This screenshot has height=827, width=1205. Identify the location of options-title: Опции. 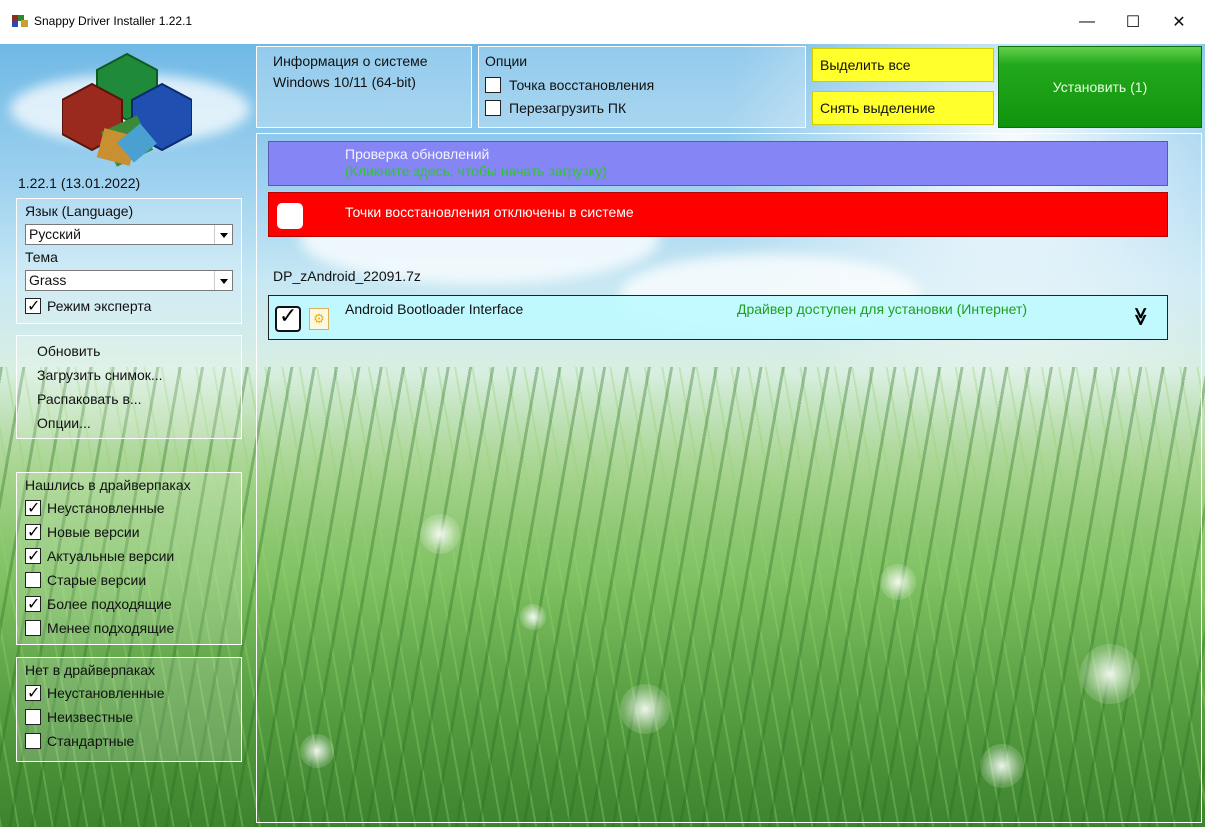
(506, 61).